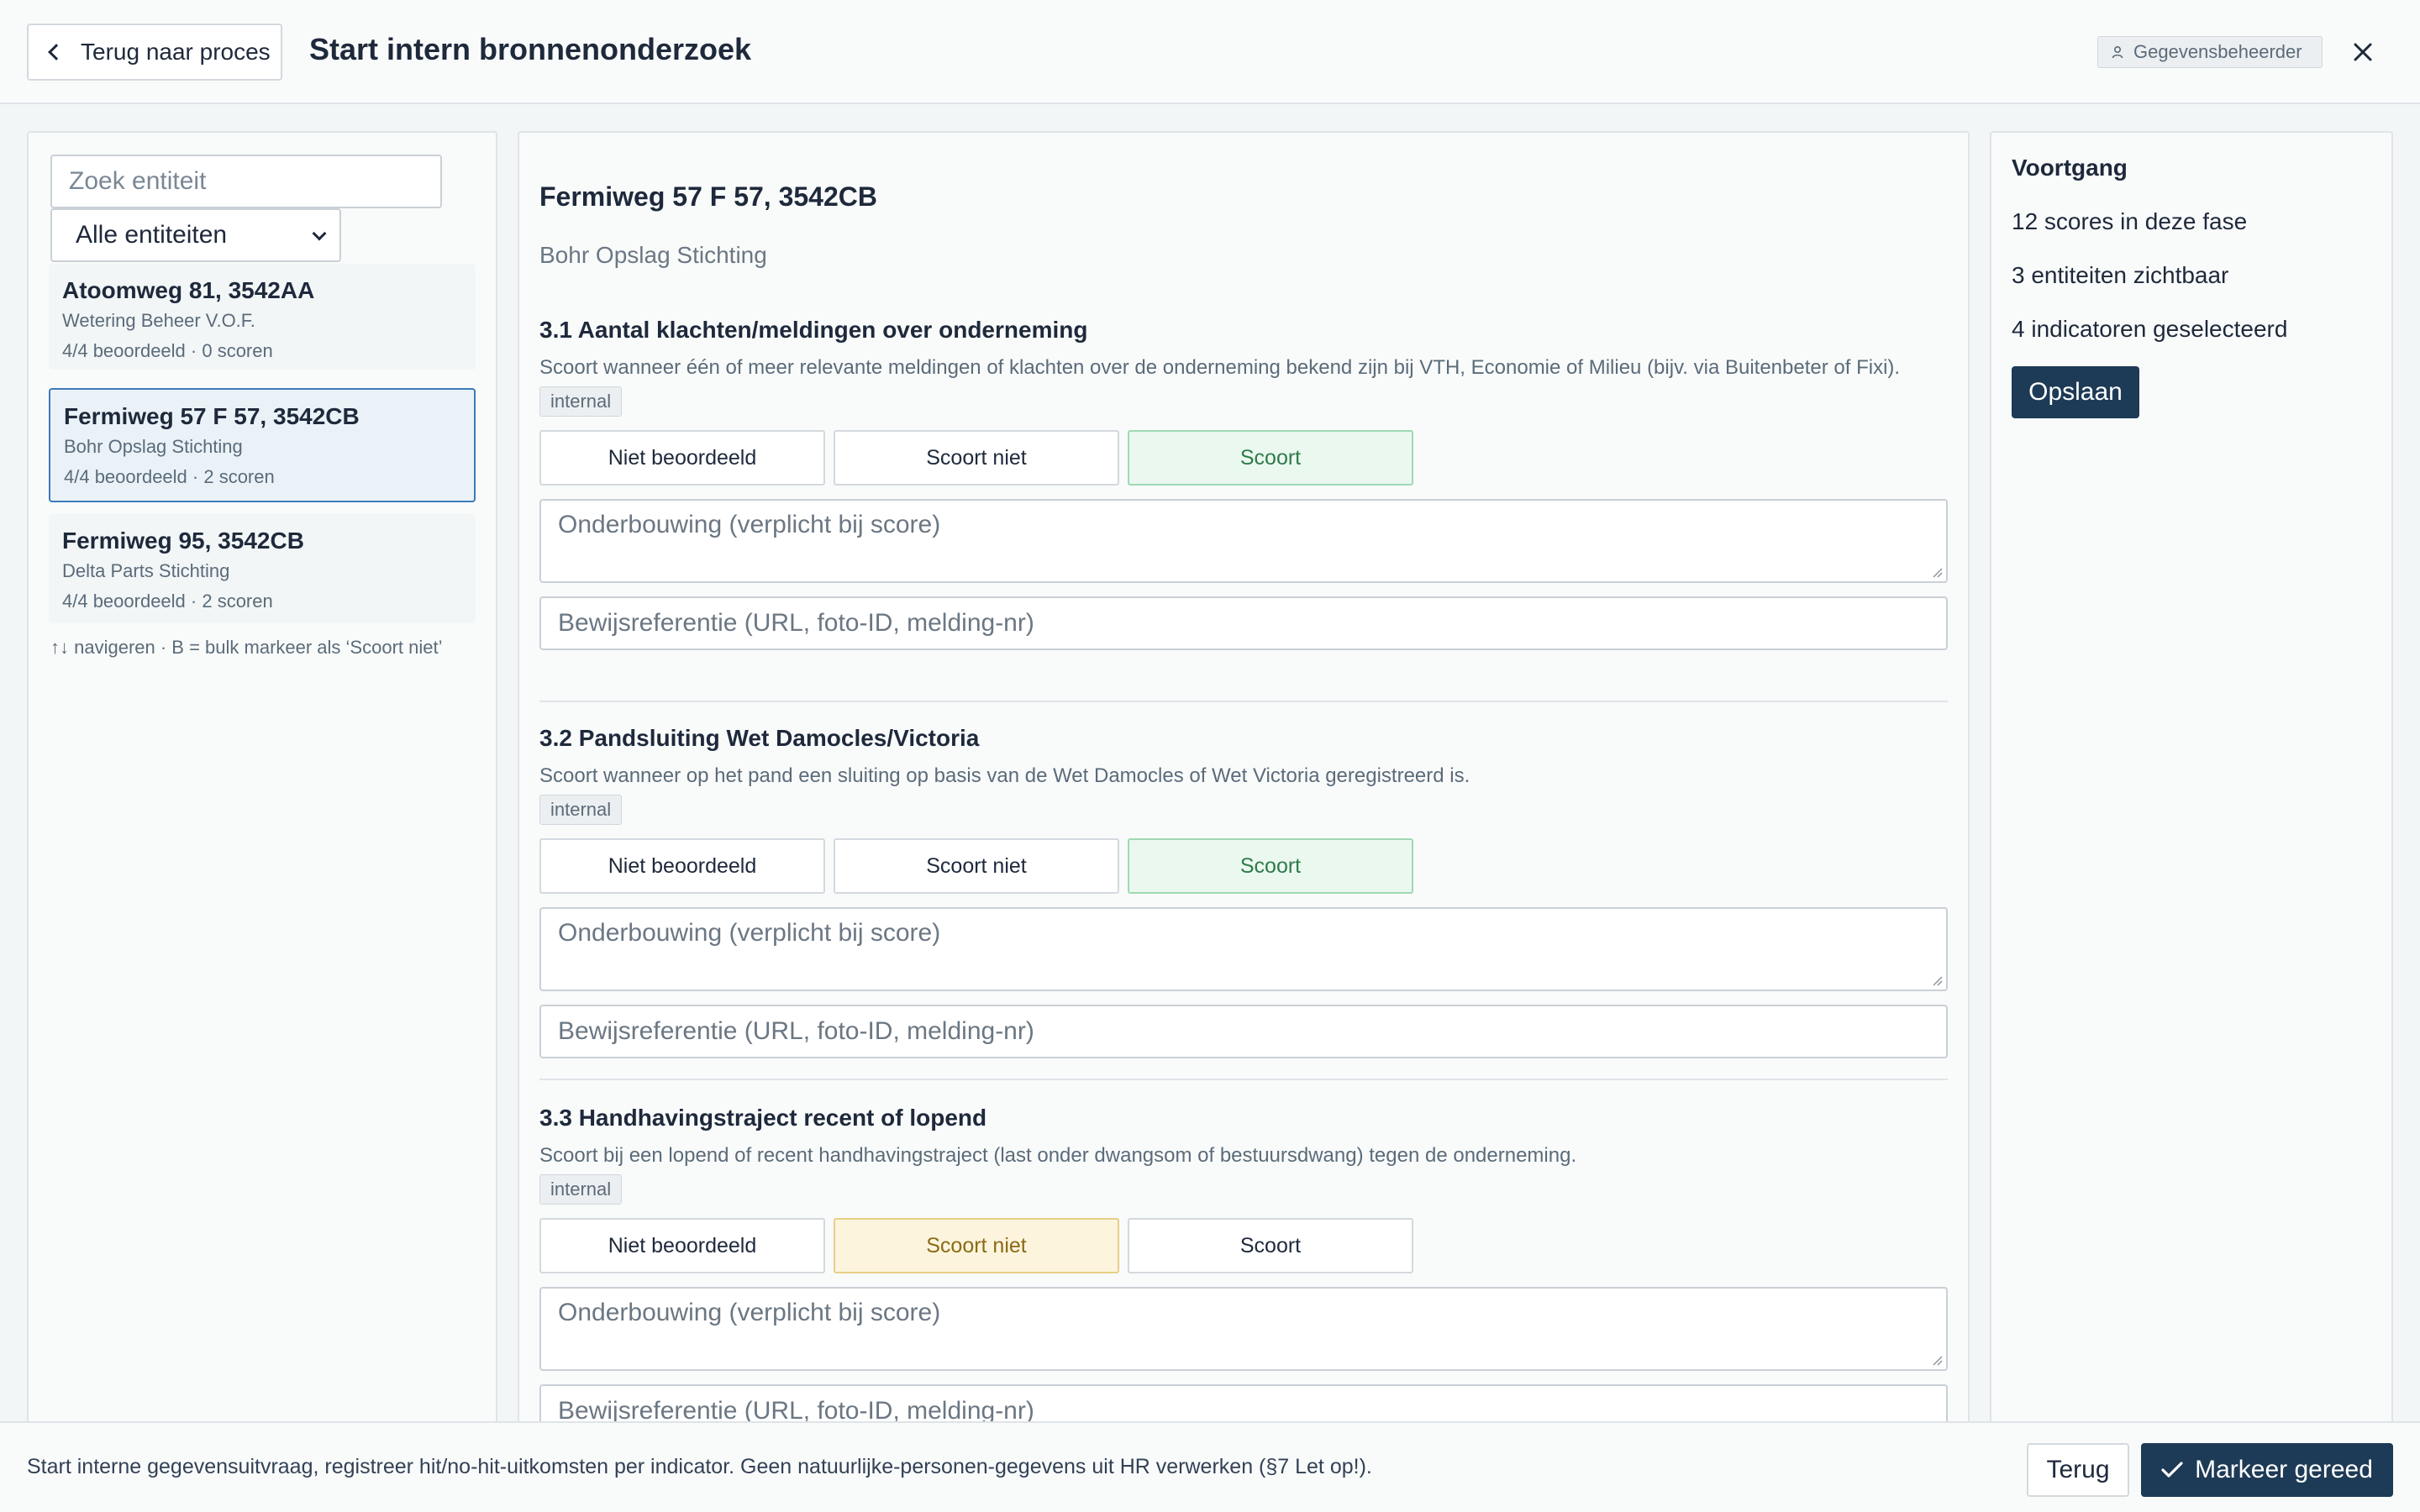 The height and width of the screenshot is (1512, 2420). What do you see at coordinates (146, 570) in the screenshot?
I see `entity-org: Delta Parts Stichting` at bounding box center [146, 570].